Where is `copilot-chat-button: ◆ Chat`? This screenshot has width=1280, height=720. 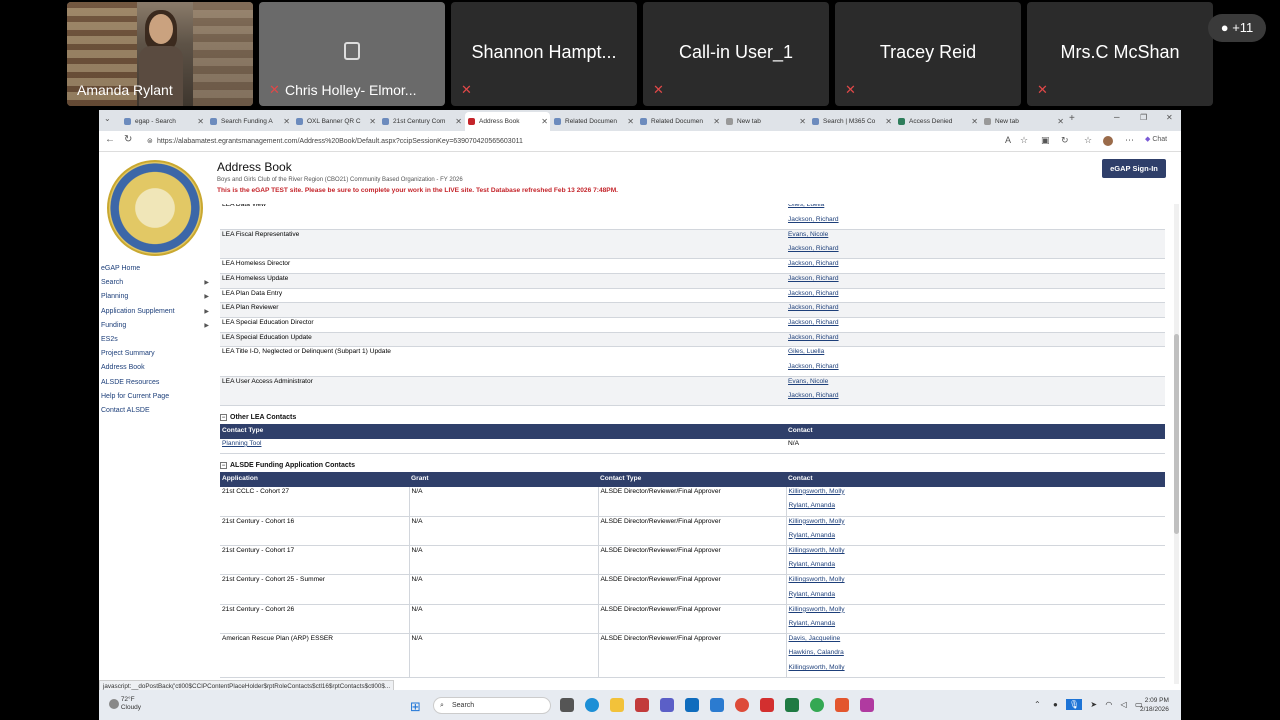 copilot-chat-button: ◆ Chat is located at coordinates (1156, 139).